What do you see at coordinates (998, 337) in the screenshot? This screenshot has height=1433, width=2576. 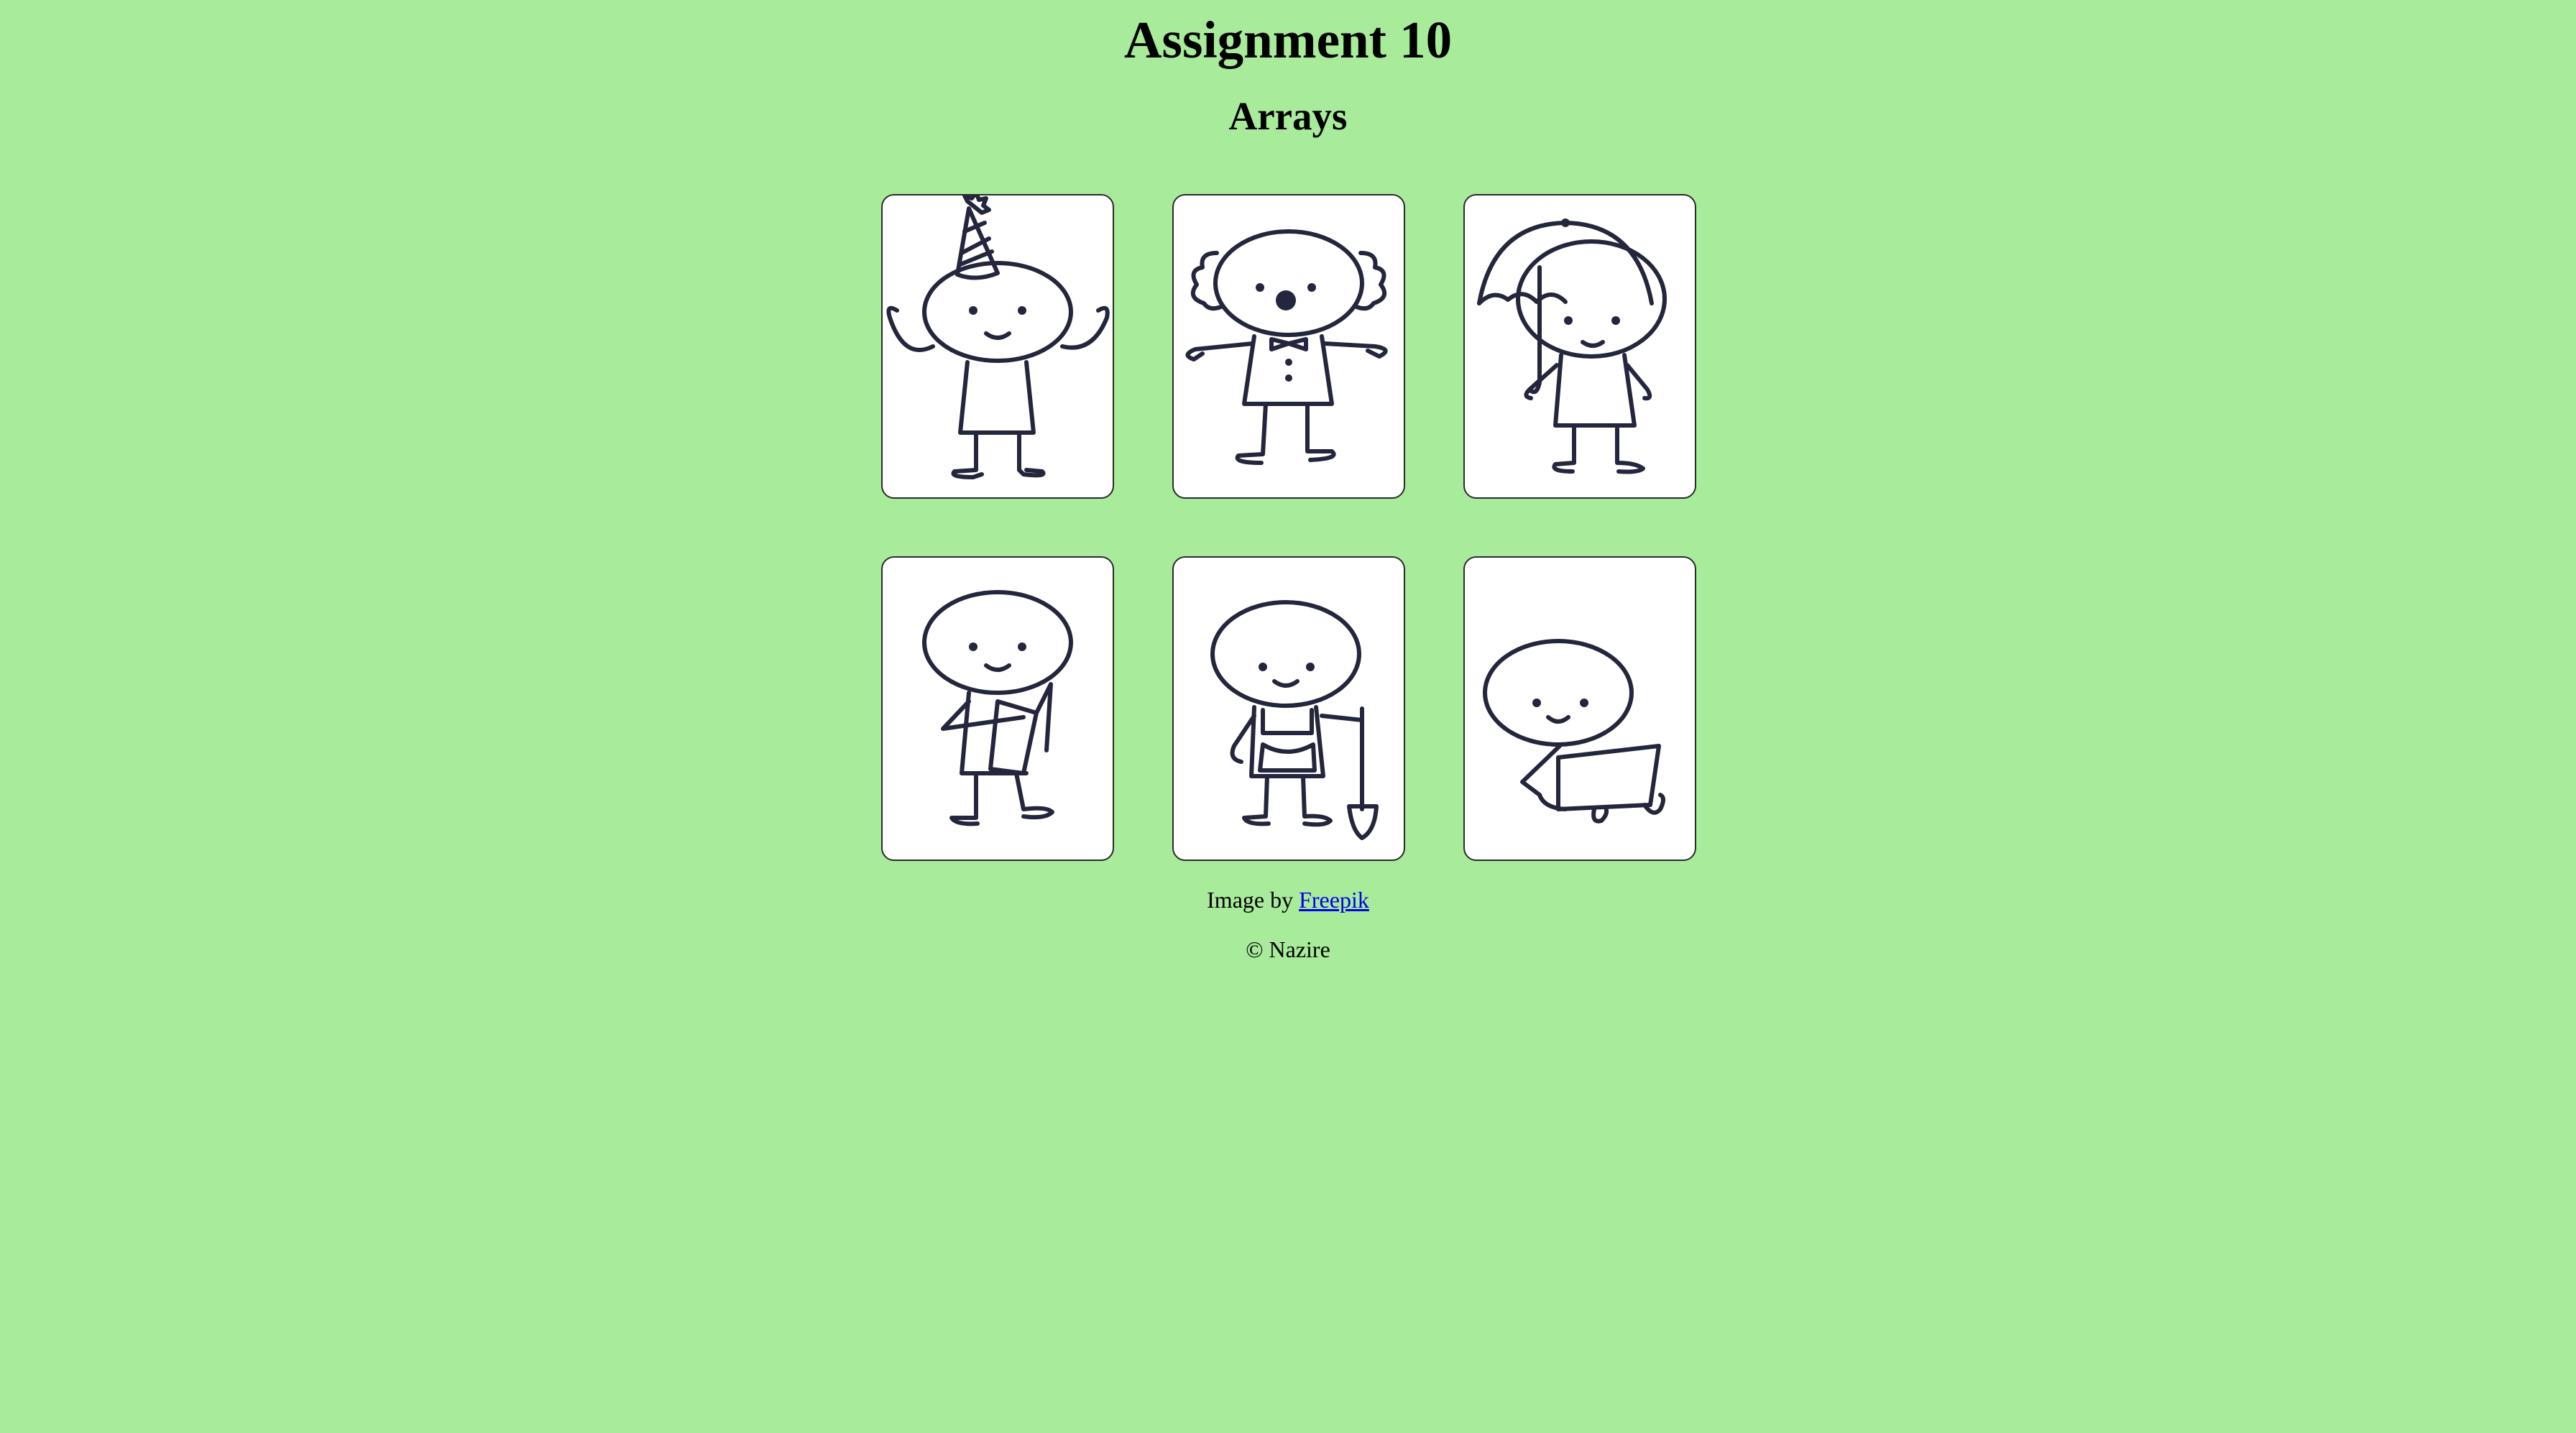 I see `party-hat-figure-icon` at bounding box center [998, 337].